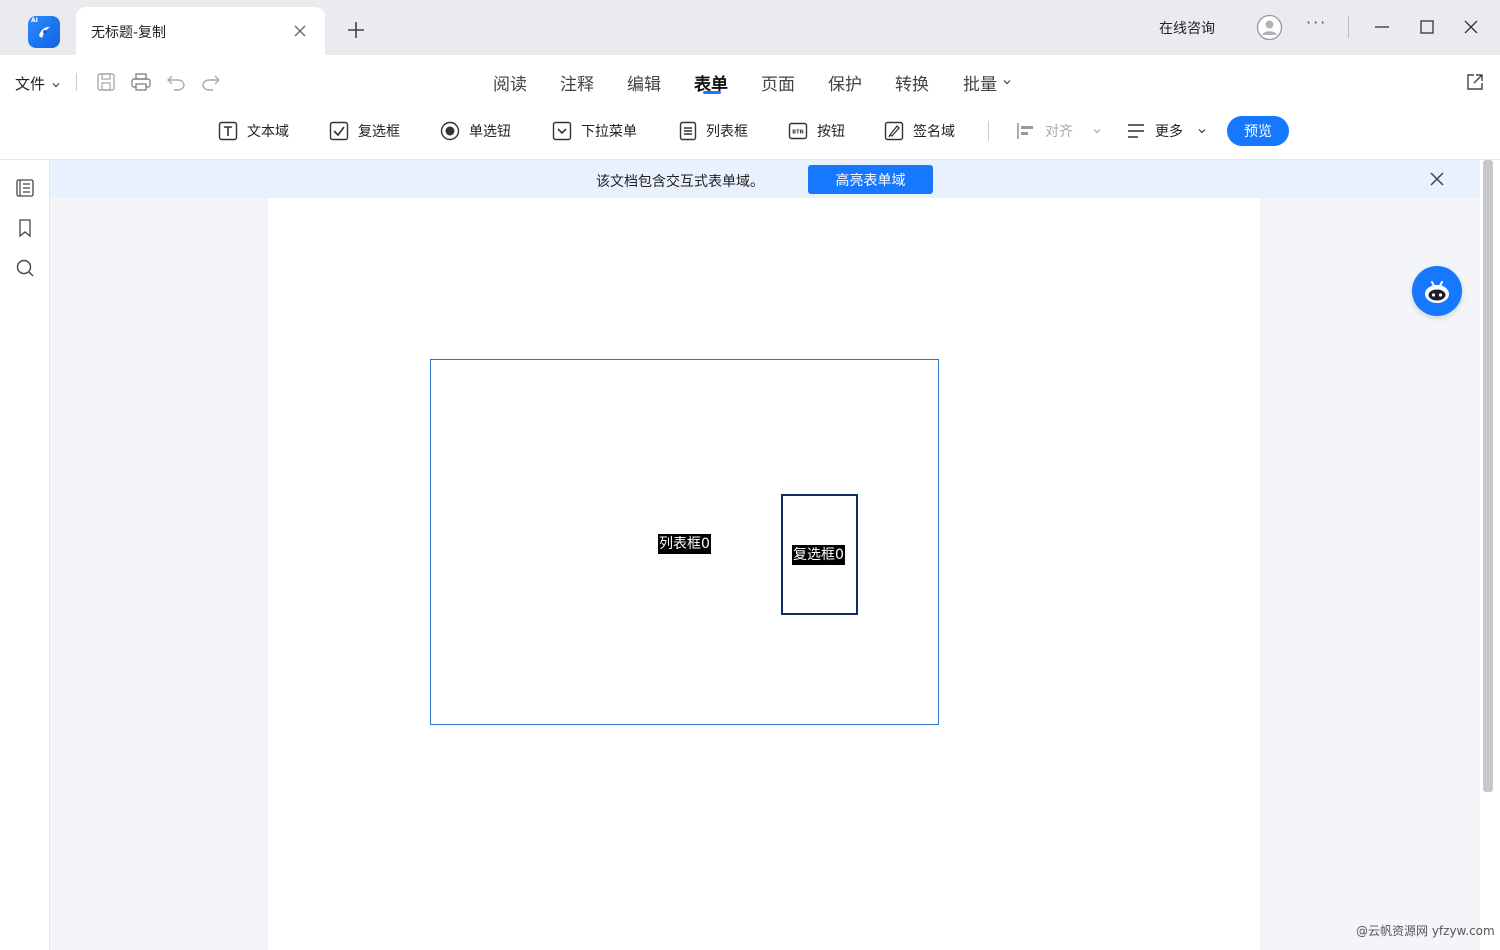  What do you see at coordinates (980, 85) in the screenshot?
I see `tab-batch-label: 批量` at bounding box center [980, 85].